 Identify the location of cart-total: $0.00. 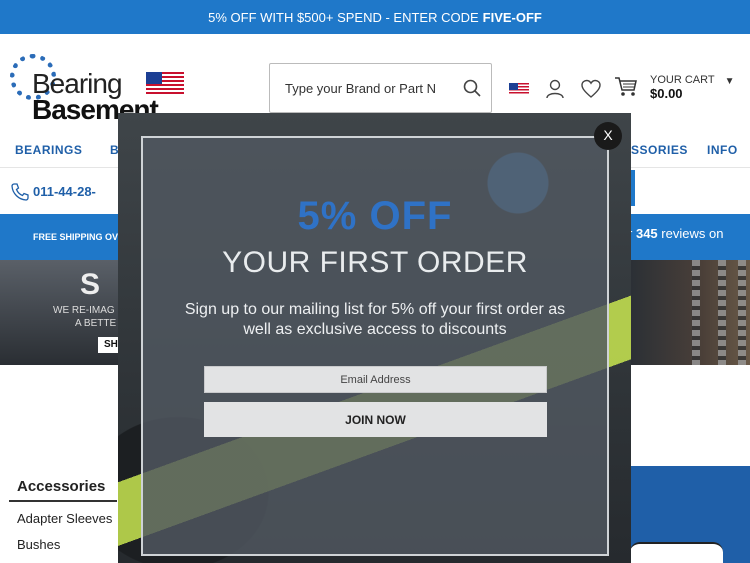
(666, 93).